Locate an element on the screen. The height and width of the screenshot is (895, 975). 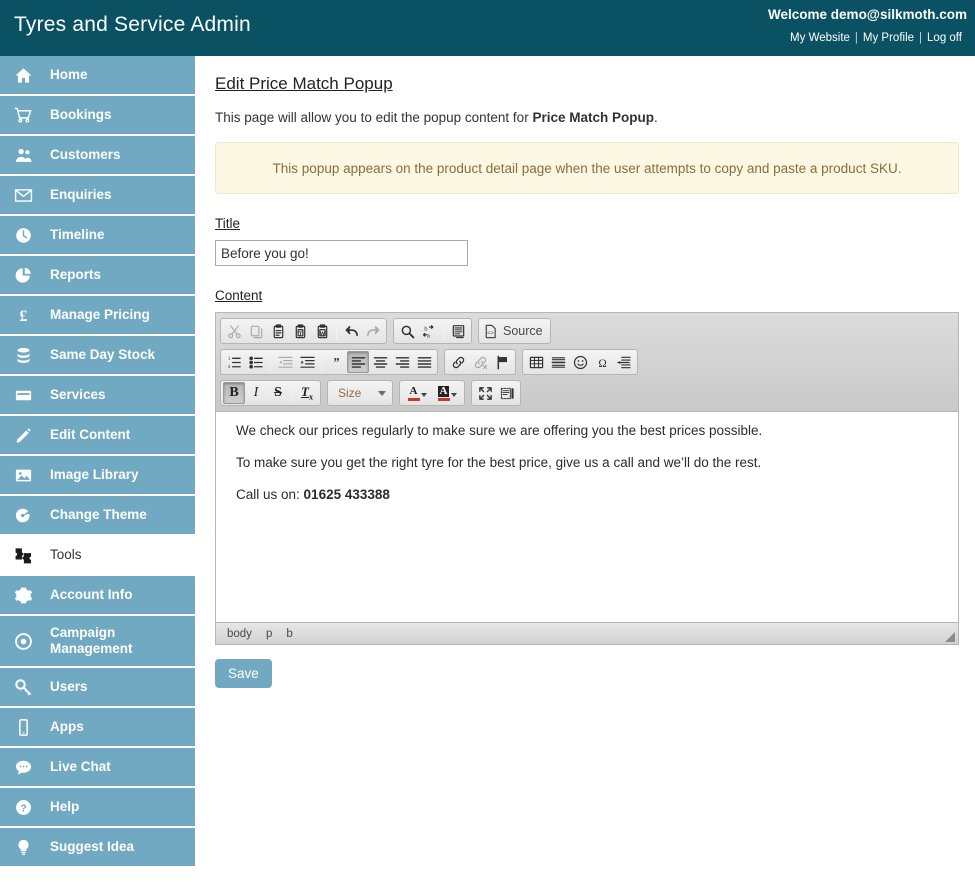
title-field-label: Title is located at coordinates (228, 223).